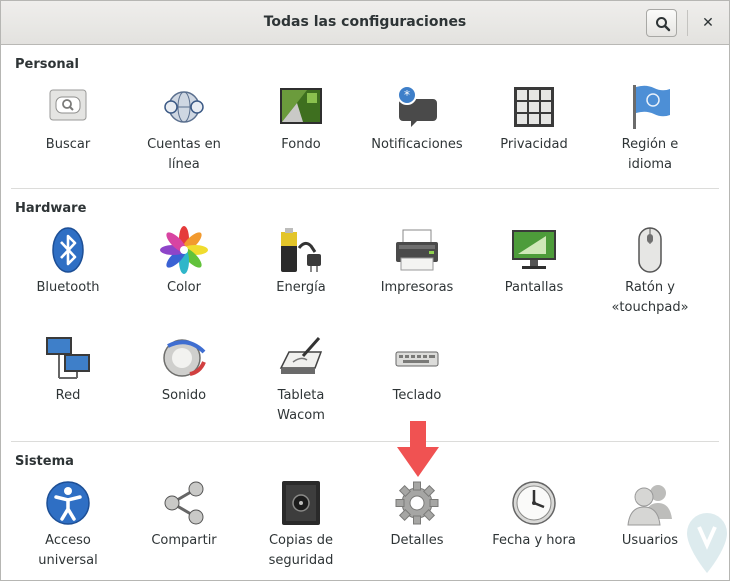 The width and height of the screenshot is (730, 581). What do you see at coordinates (417, 503) in the screenshot?
I see `details-gear-icon` at bounding box center [417, 503].